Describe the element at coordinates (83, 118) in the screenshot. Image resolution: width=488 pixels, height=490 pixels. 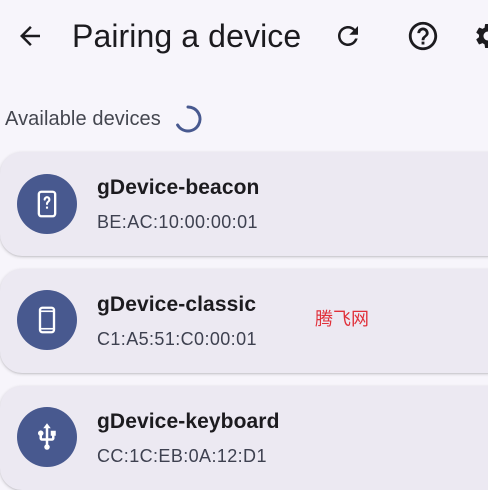
I see `section-label: Available devices` at that location.